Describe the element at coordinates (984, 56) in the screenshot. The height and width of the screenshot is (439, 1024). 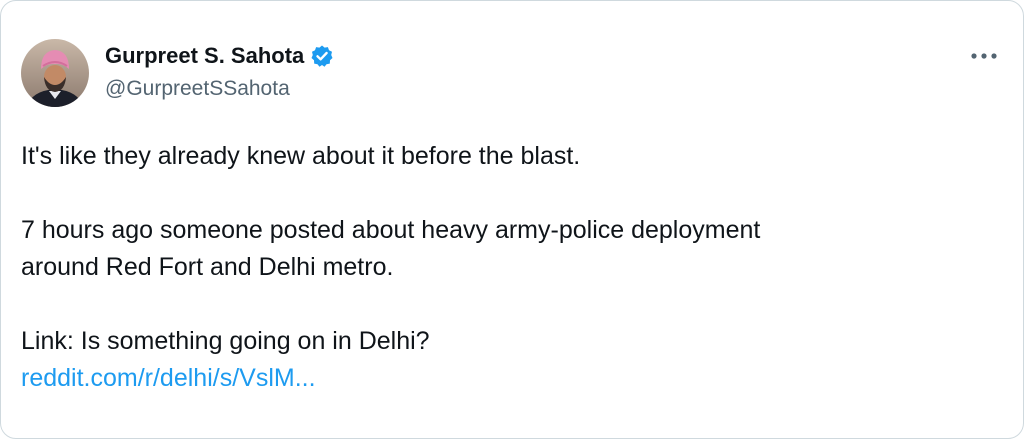
I see `more-options-icon` at that location.